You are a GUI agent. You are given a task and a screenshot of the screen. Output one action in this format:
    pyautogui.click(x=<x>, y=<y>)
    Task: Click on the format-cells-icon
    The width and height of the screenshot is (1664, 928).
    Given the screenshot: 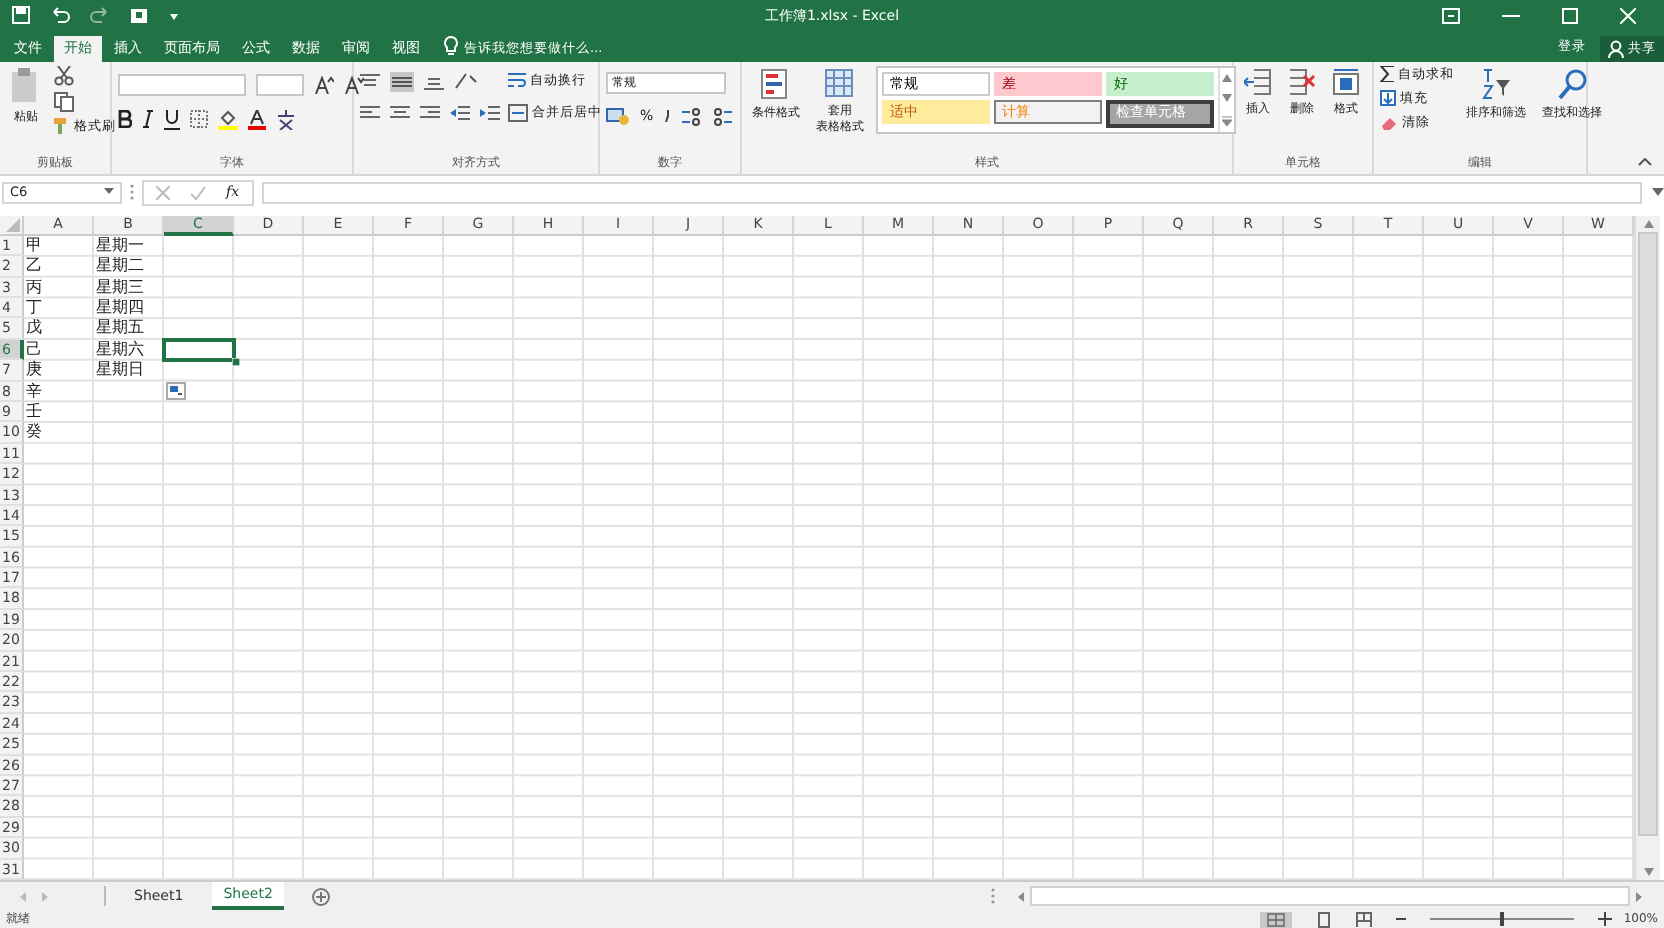 What is the action you would take?
    pyautogui.click(x=1346, y=81)
    